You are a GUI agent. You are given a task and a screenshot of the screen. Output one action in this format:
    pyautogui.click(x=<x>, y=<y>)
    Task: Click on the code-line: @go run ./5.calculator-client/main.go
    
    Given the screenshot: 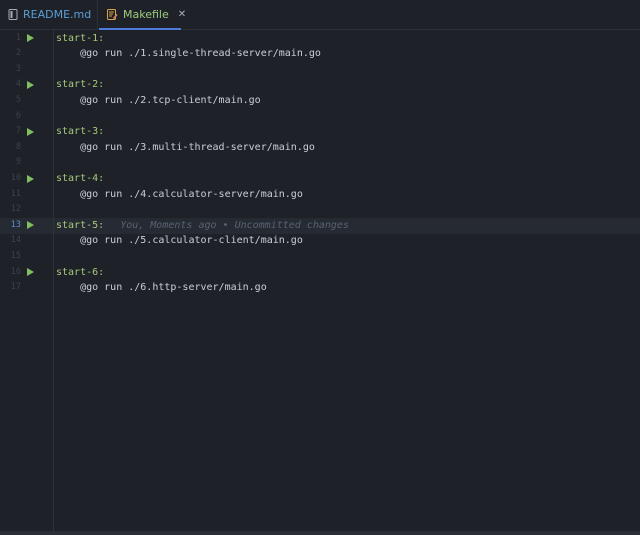 What is the action you would take?
    pyautogui.click(x=179, y=241)
    